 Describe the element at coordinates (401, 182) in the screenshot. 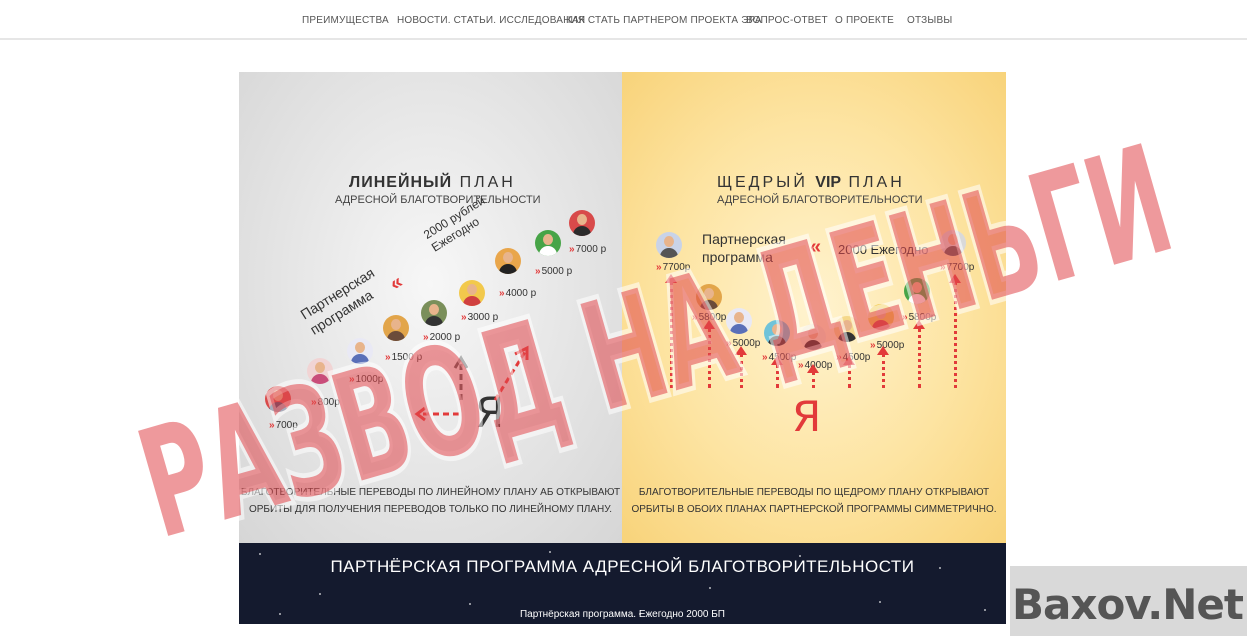

I see `linear-plan-title-bold: ЛИНЕЙНЫЙ` at that location.